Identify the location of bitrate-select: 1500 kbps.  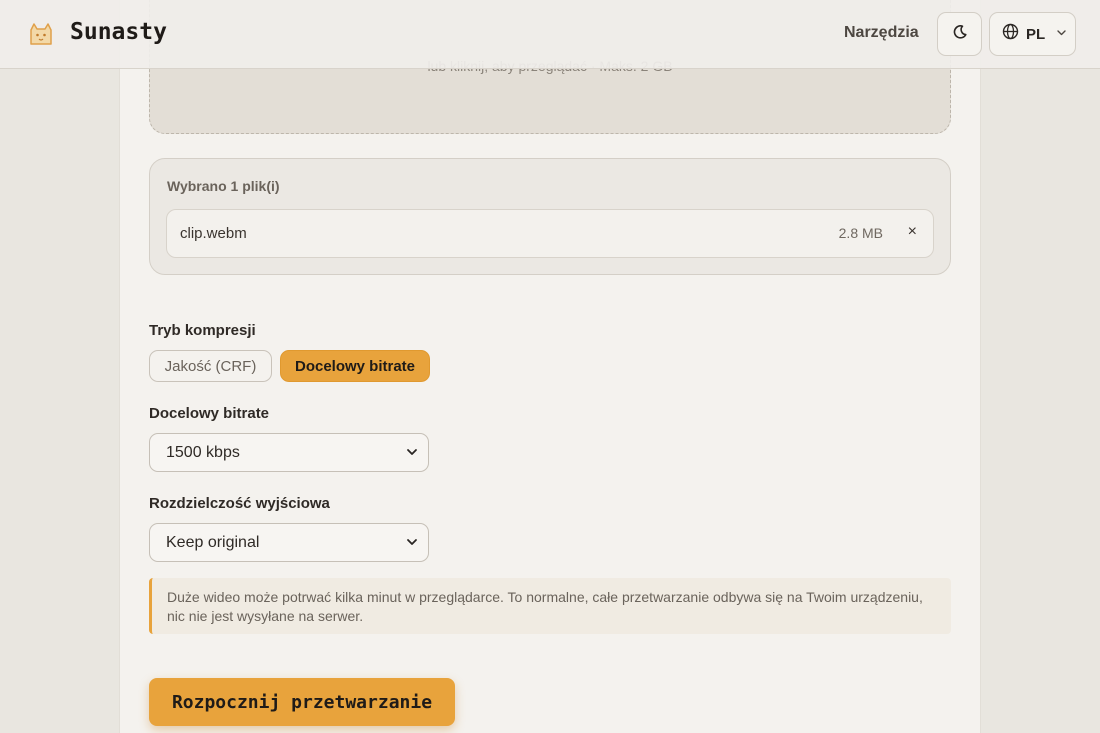
(289, 452).